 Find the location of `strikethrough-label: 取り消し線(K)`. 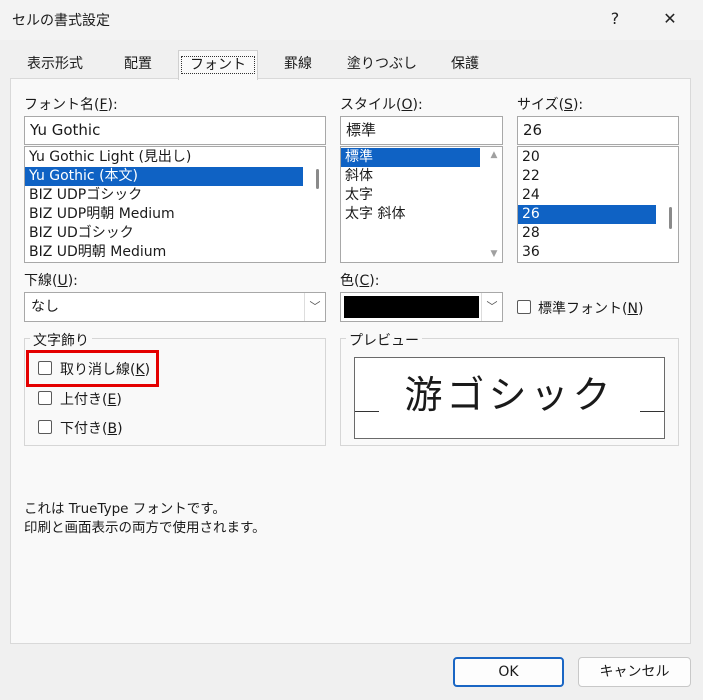

strikethrough-label: 取り消し線(K) is located at coordinates (105, 369).